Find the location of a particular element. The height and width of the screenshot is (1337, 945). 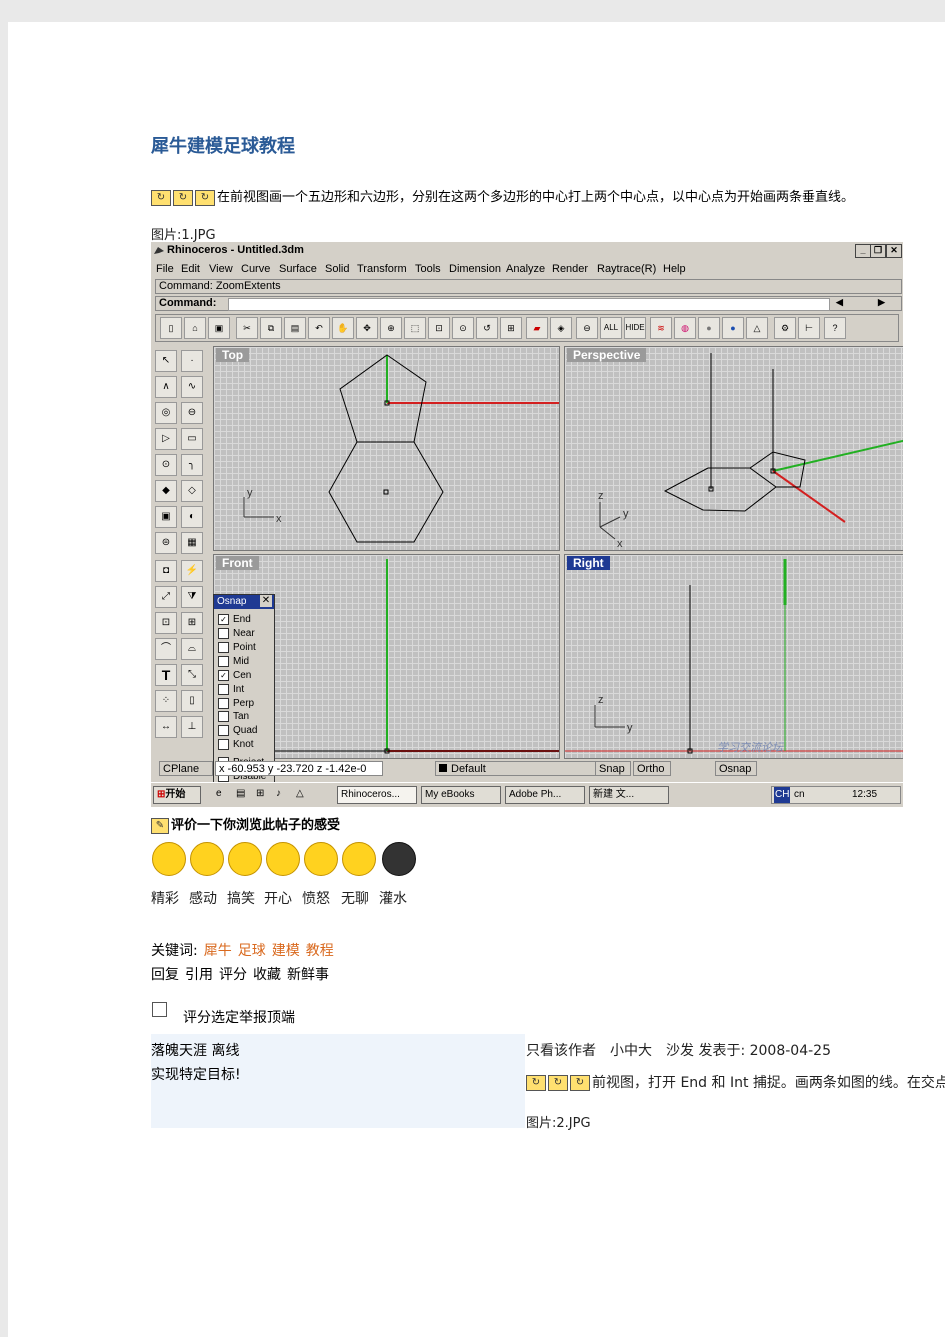

cut-icon: ✂ is located at coordinates (247, 328).